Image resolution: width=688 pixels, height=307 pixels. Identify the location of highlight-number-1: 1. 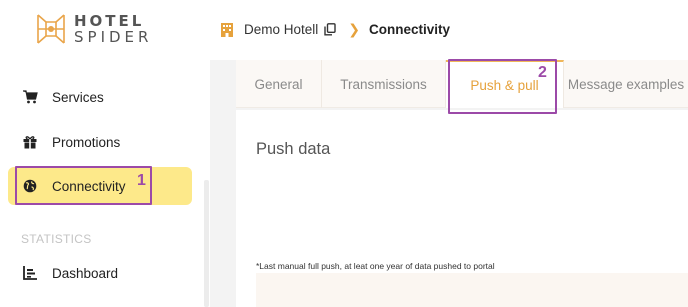
(141, 180).